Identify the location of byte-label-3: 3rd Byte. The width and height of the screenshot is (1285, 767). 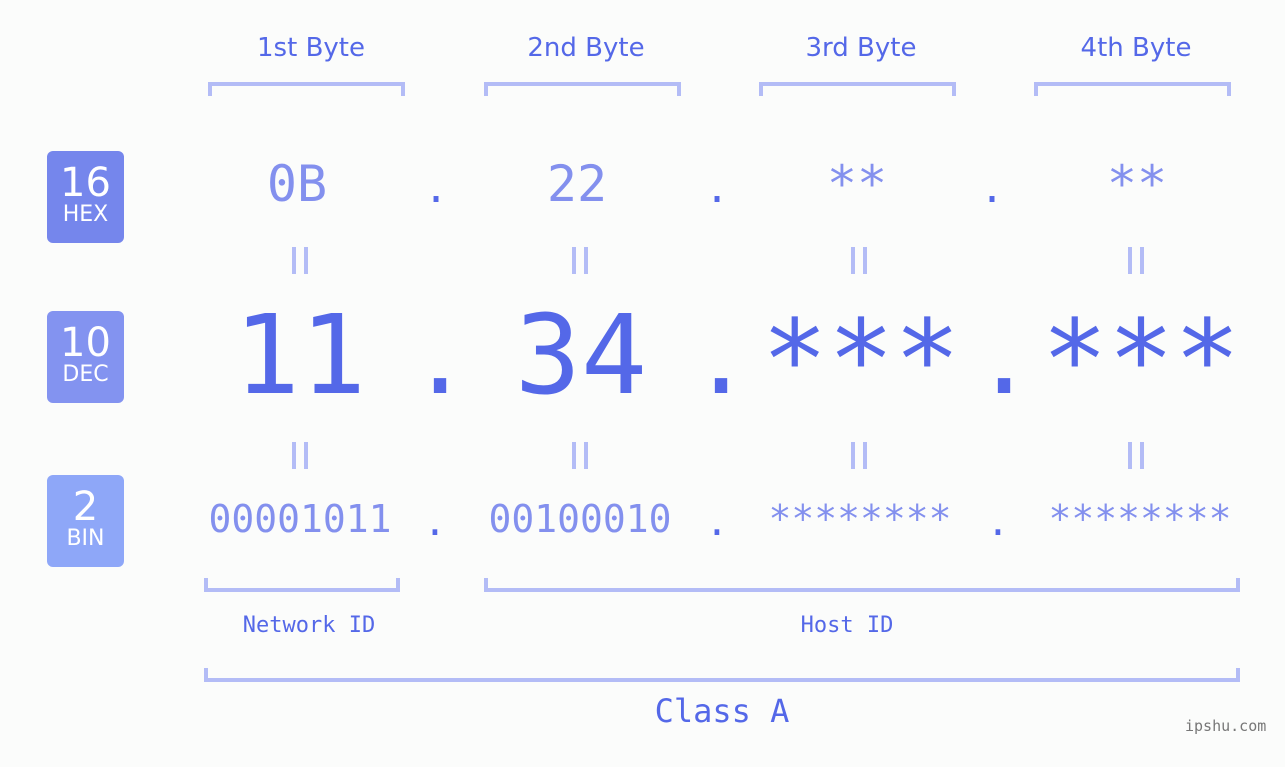
(861, 48).